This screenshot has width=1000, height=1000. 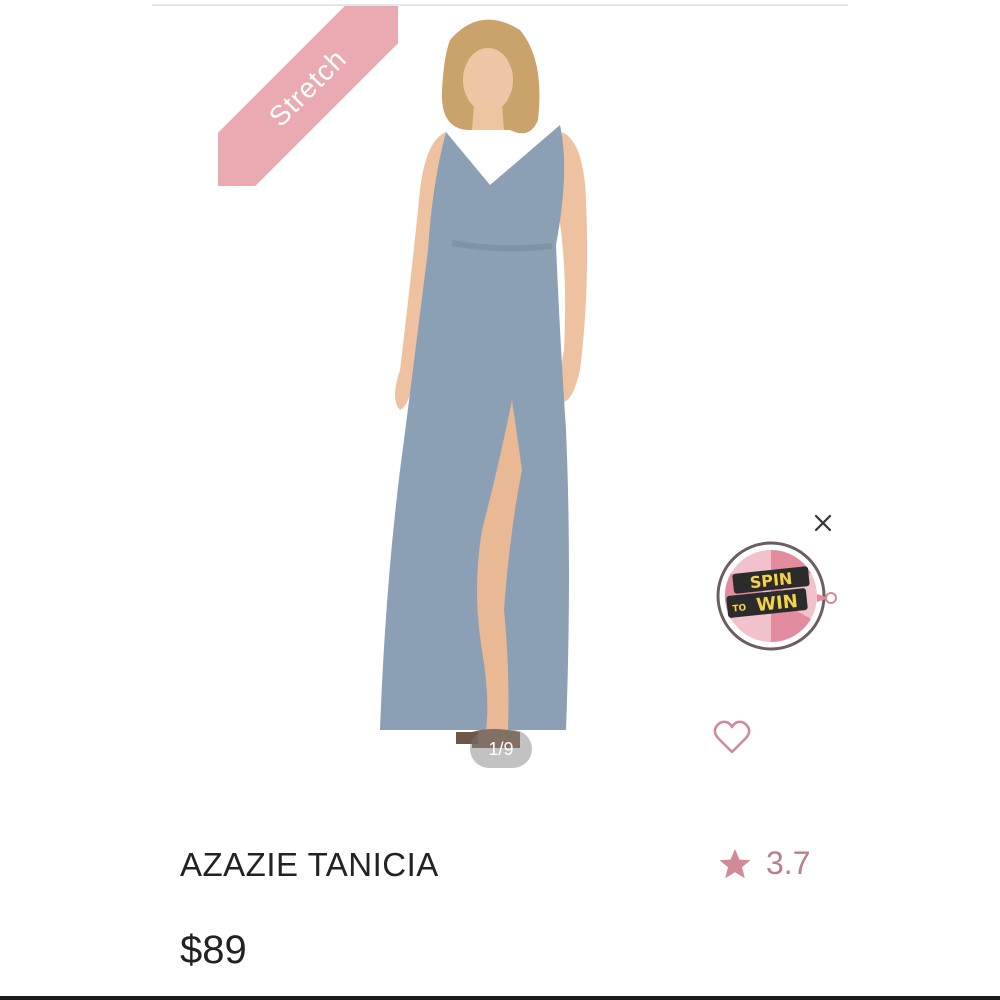 What do you see at coordinates (309, 864) in the screenshot?
I see `product-name: AZAZIE TANICIA` at bounding box center [309, 864].